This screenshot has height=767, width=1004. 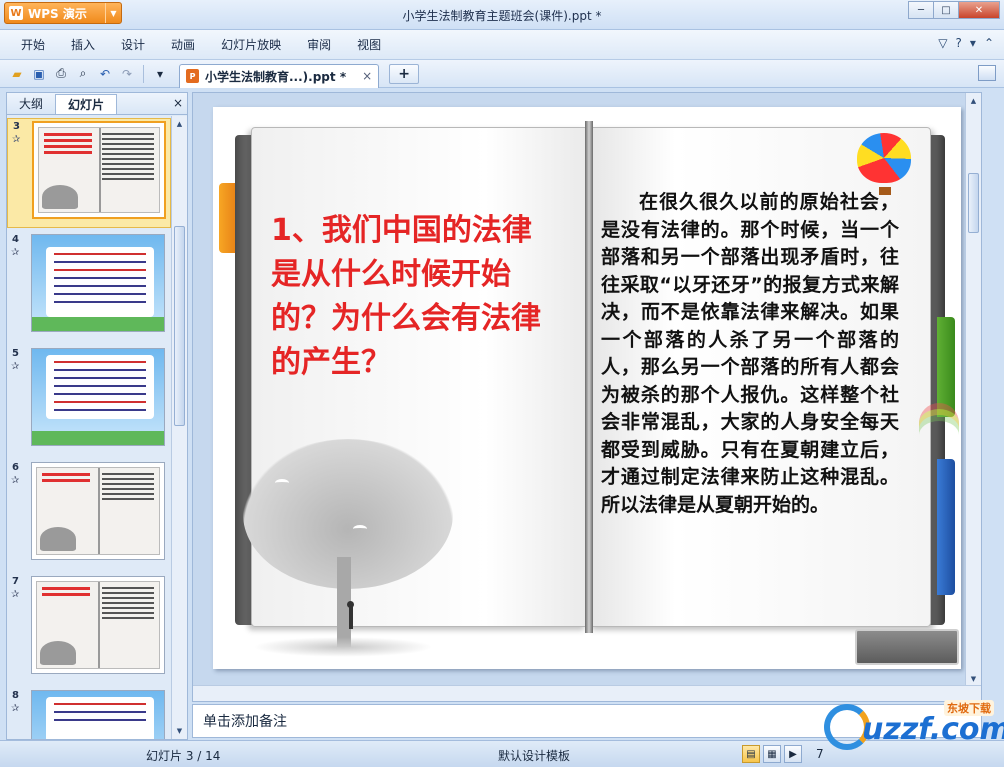 I want to click on layout-icon, so click(x=987, y=73).